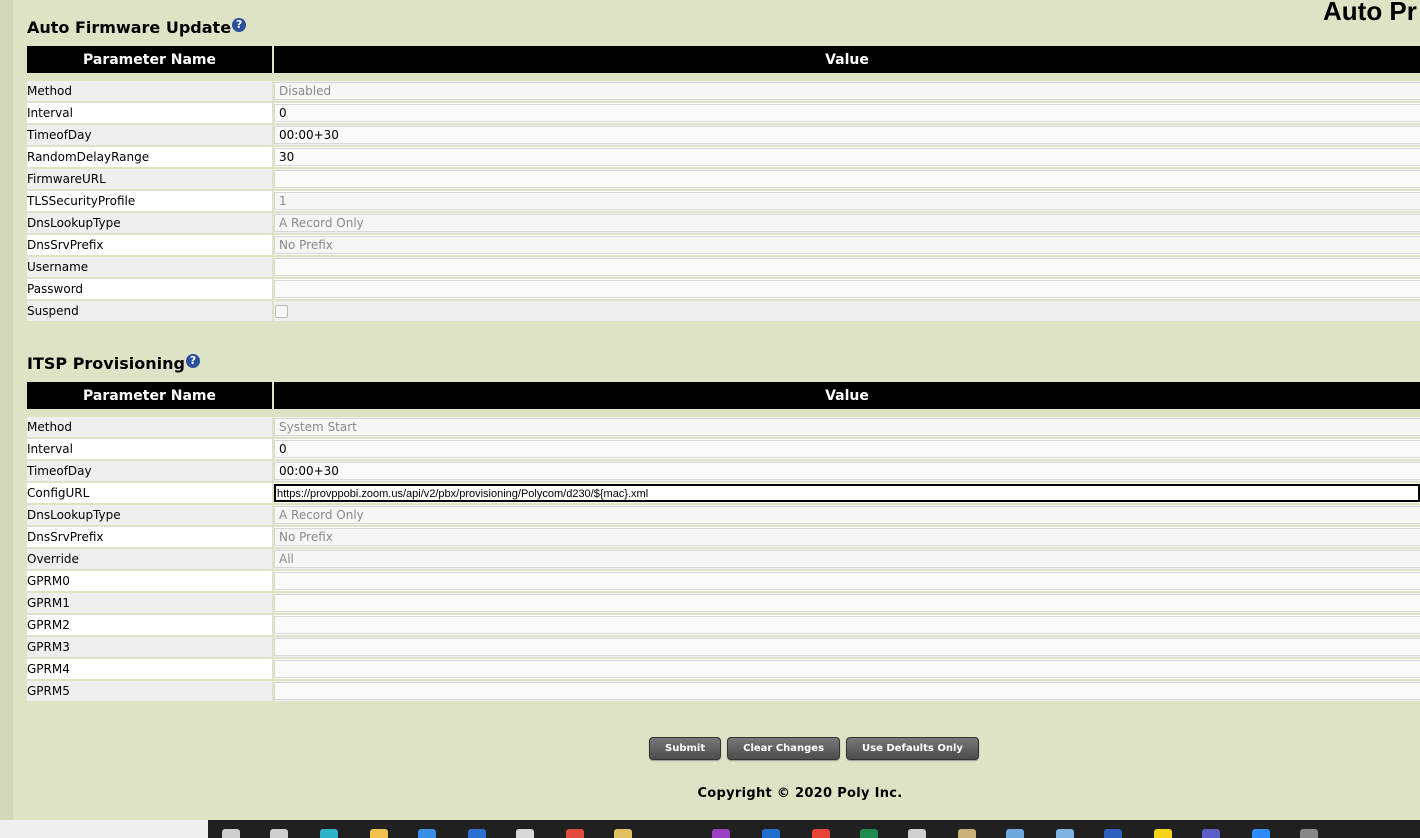 This screenshot has height=838, width=1420. What do you see at coordinates (800, 793) in the screenshot?
I see `copyright-text: Copyright © 2020 Poly Inc.` at bounding box center [800, 793].